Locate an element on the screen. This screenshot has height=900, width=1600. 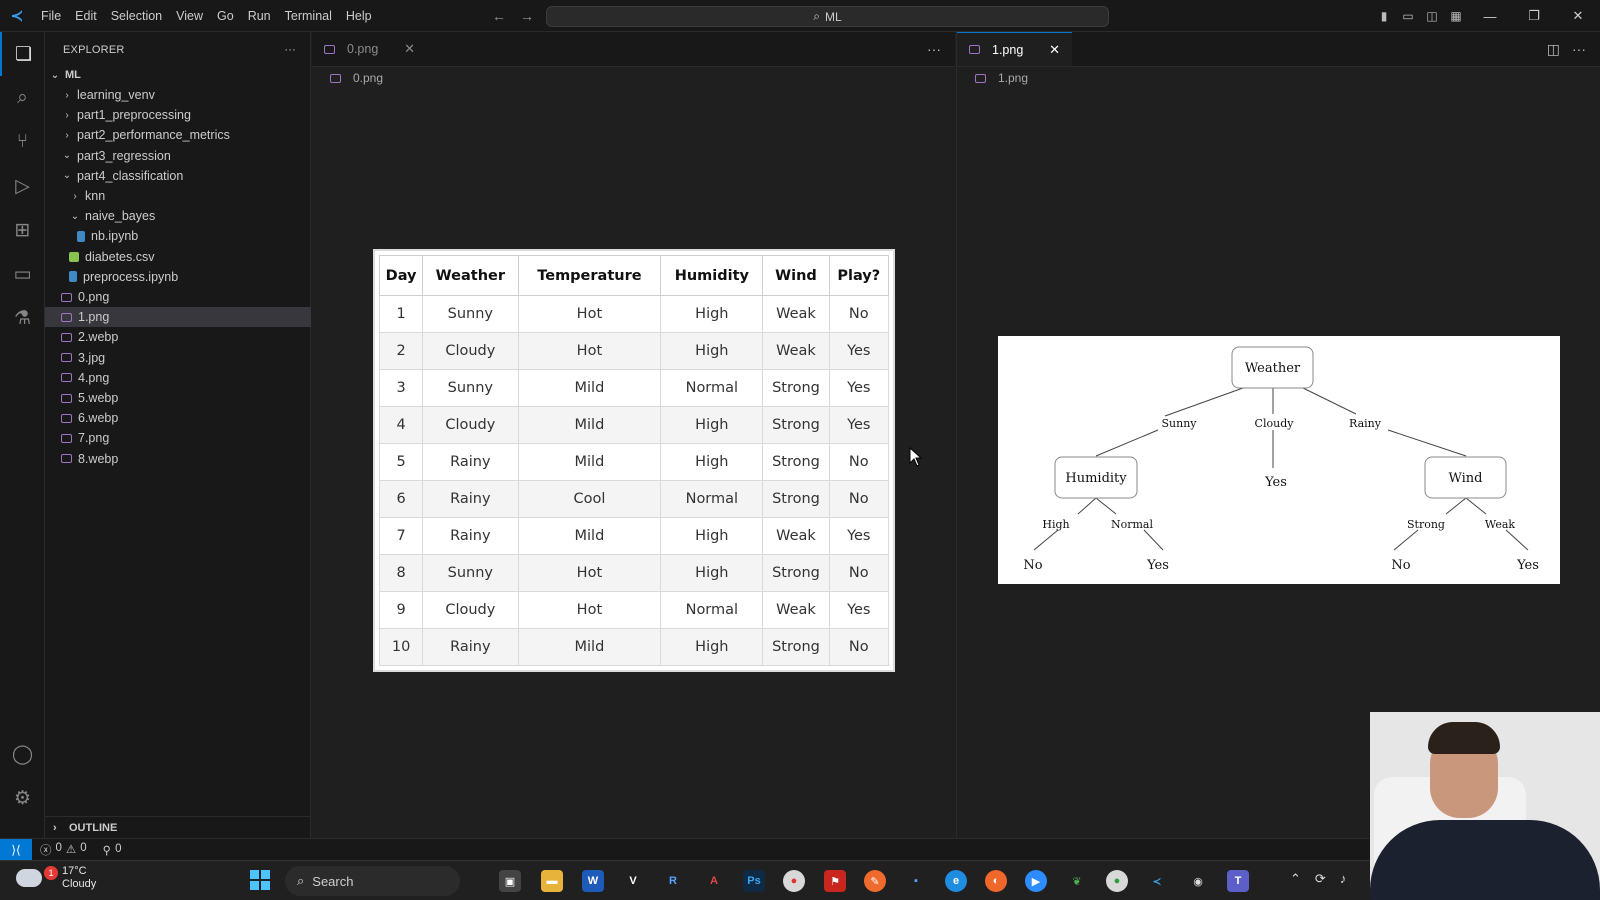
tree-item: 8.webp is located at coordinates (178, 459).